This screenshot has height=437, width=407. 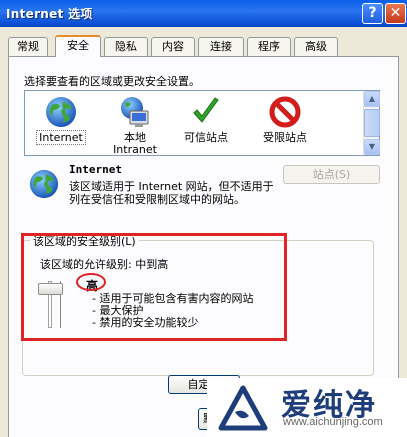 I want to click on close-button: ✕, so click(x=395, y=13).